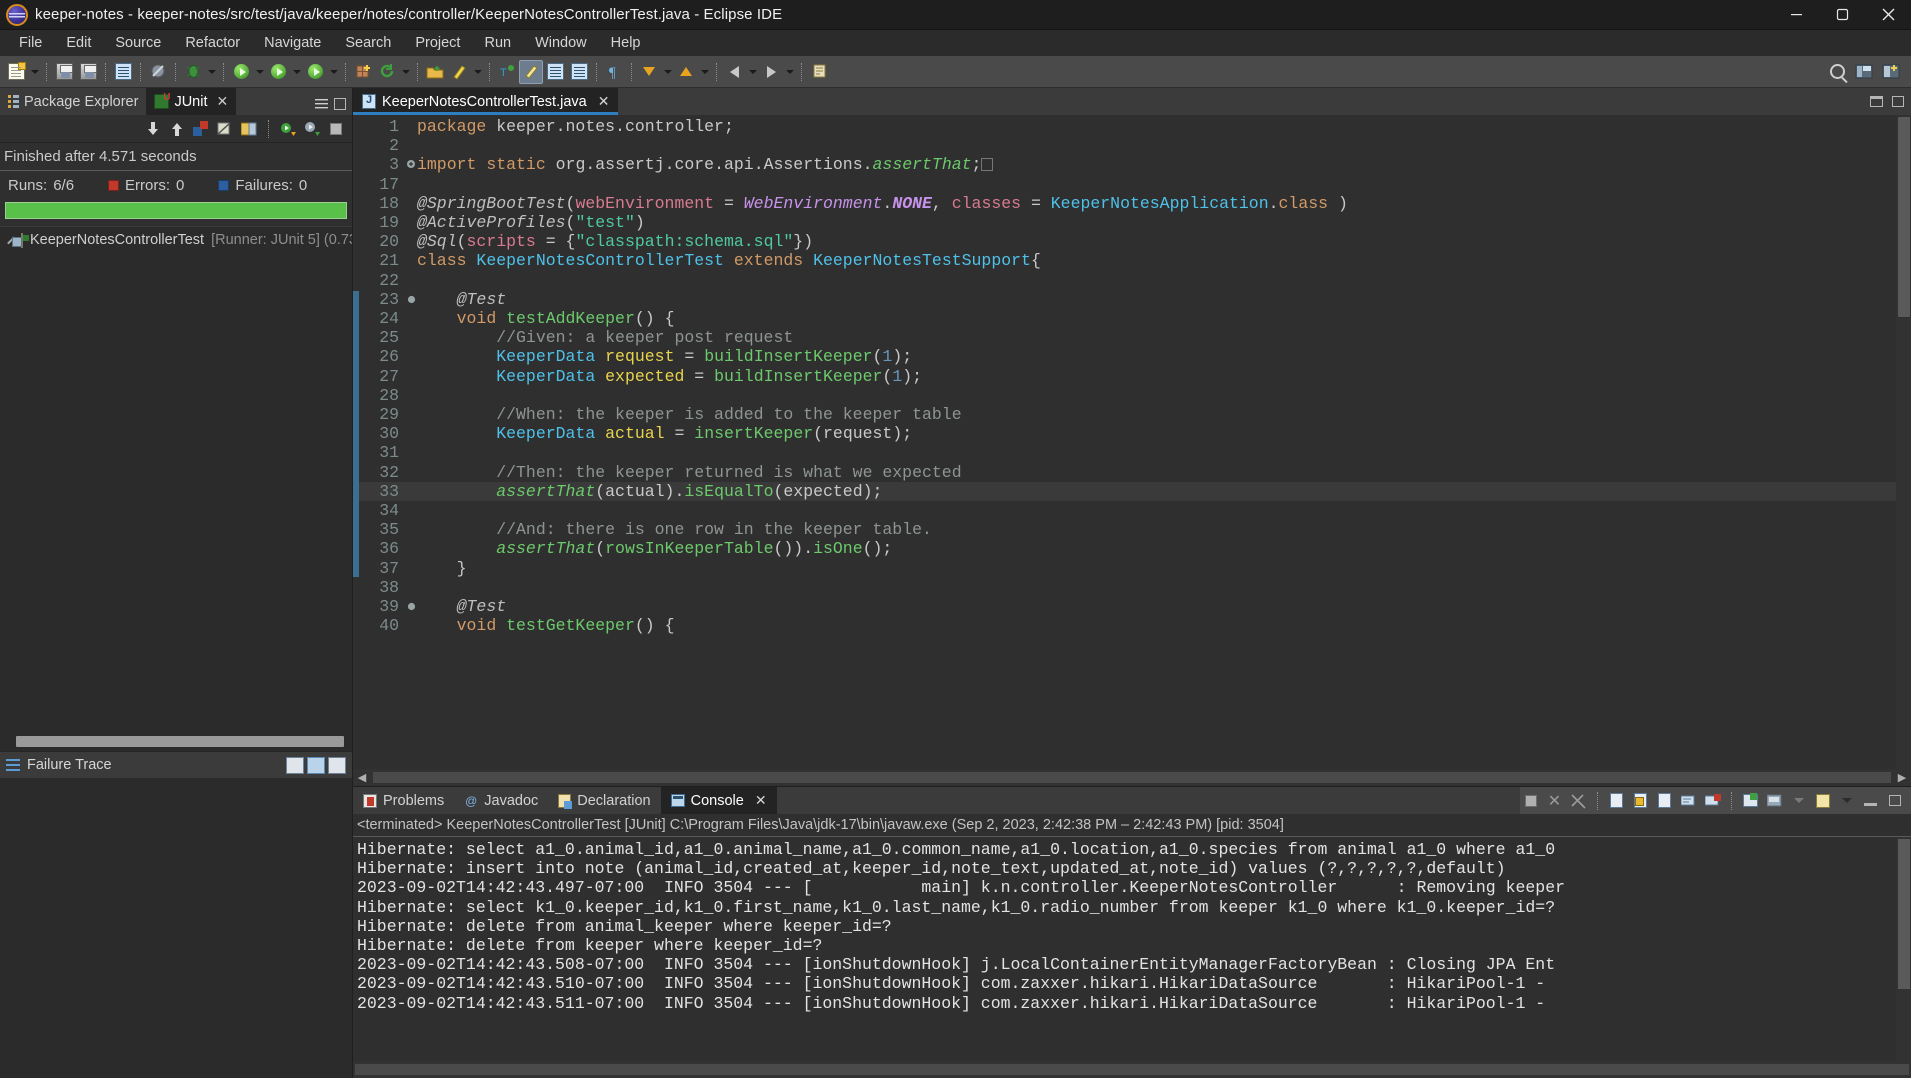  What do you see at coordinates (604, 800) in the screenshot?
I see `tab-declaration: Declaration` at bounding box center [604, 800].